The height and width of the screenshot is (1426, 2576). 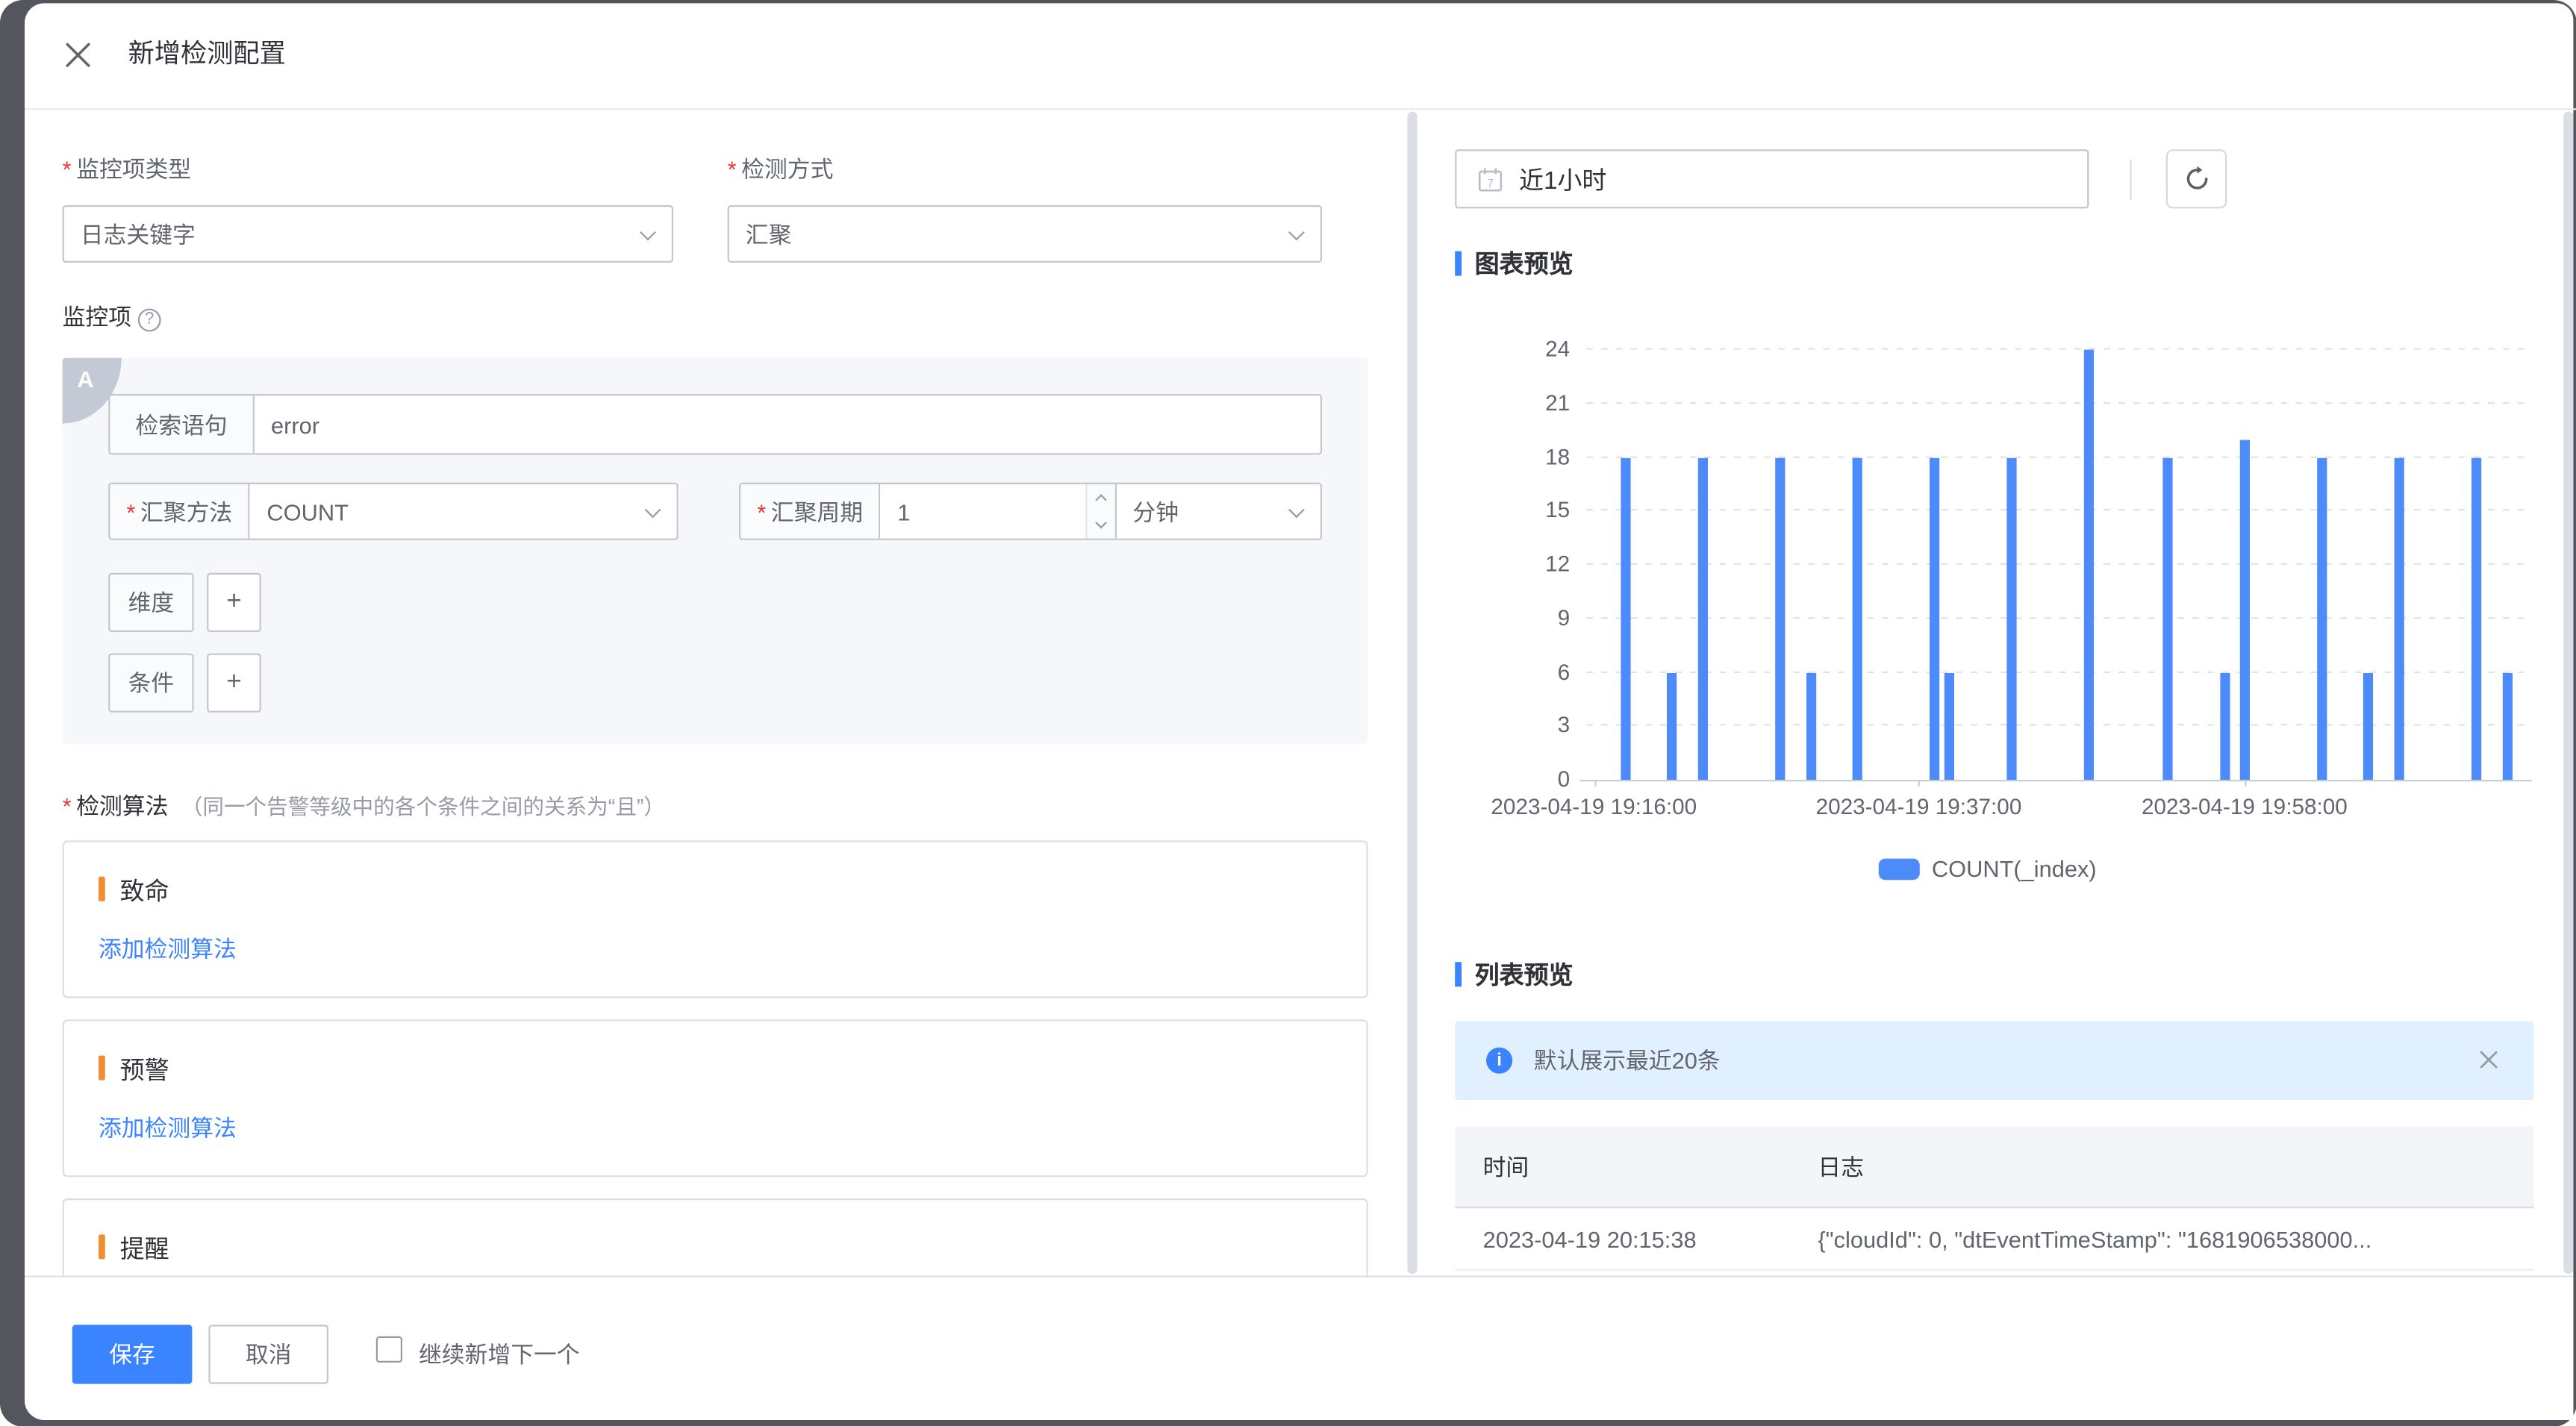 What do you see at coordinates (1412, 693) in the screenshot?
I see `left-pane-scrollbar` at bounding box center [1412, 693].